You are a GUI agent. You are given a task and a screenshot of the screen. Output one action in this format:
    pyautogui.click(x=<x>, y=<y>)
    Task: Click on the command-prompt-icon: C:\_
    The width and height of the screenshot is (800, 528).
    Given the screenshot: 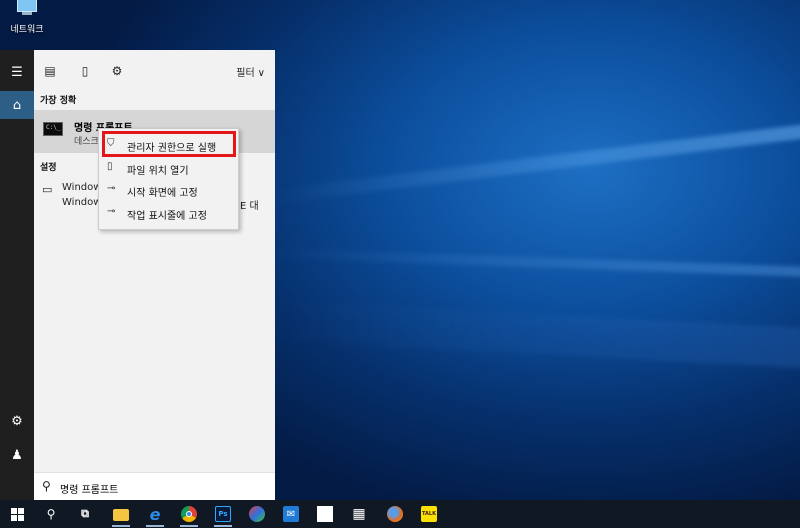 What is the action you would take?
    pyautogui.click(x=53, y=129)
    